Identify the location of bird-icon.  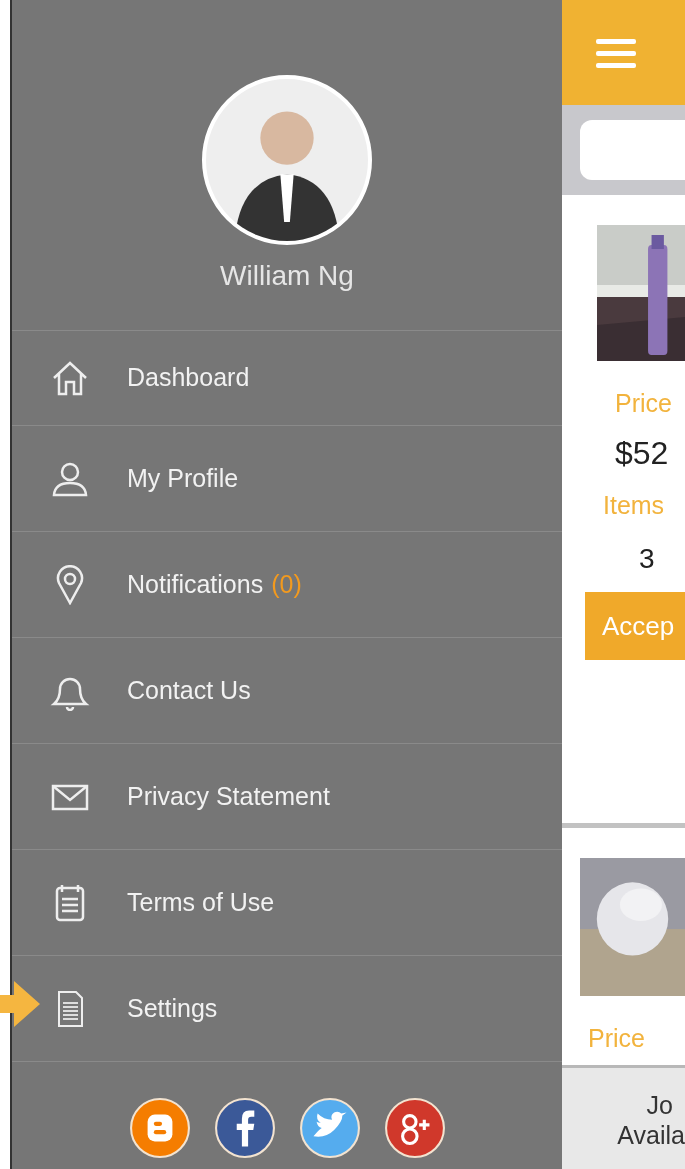
(329, 1127).